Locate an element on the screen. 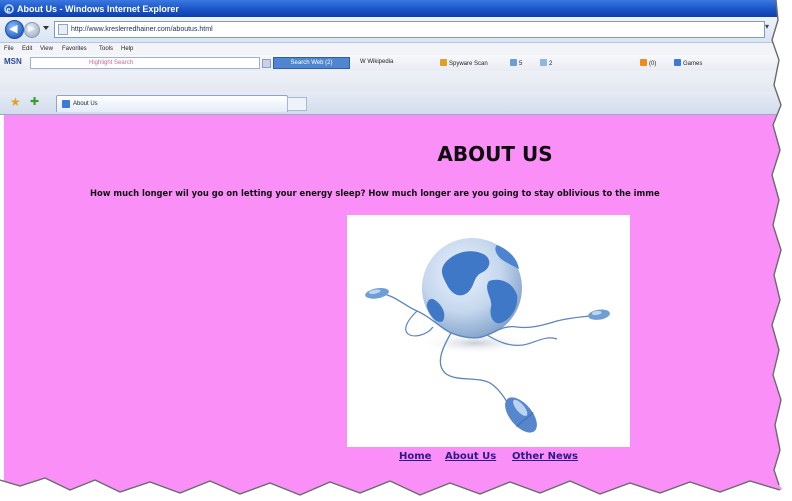 The image size is (792, 501). page-icon is located at coordinates (63, 29).